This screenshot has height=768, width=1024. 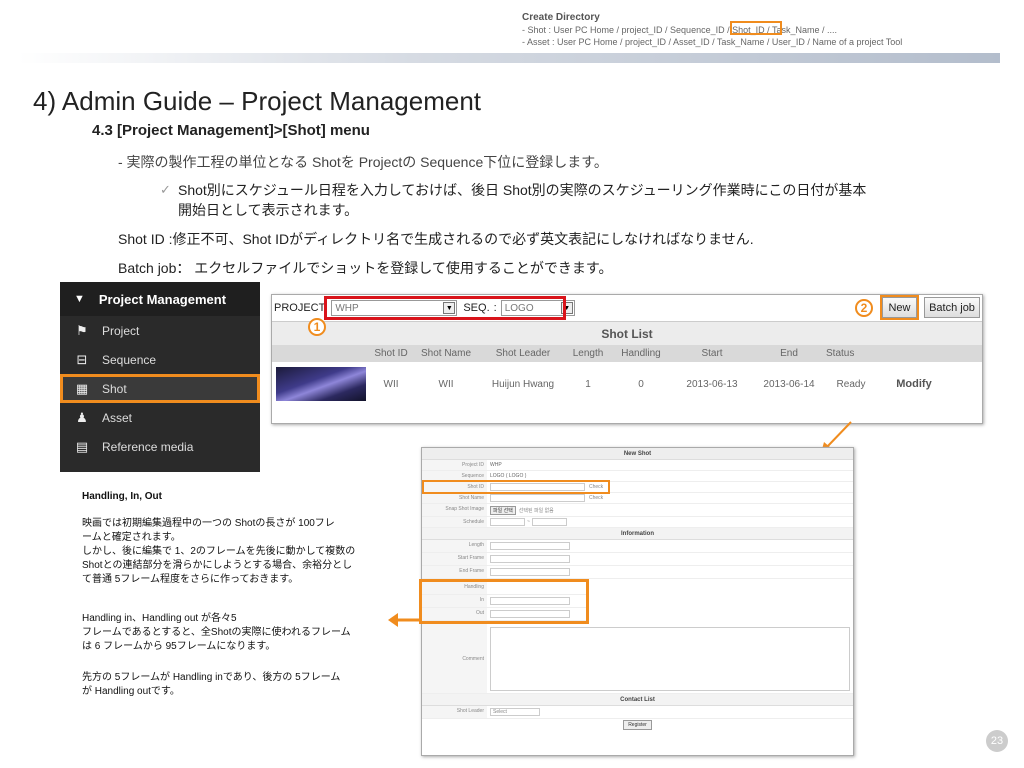 What do you see at coordinates (82, 330) in the screenshot?
I see `flag-icon: ⚑` at bounding box center [82, 330].